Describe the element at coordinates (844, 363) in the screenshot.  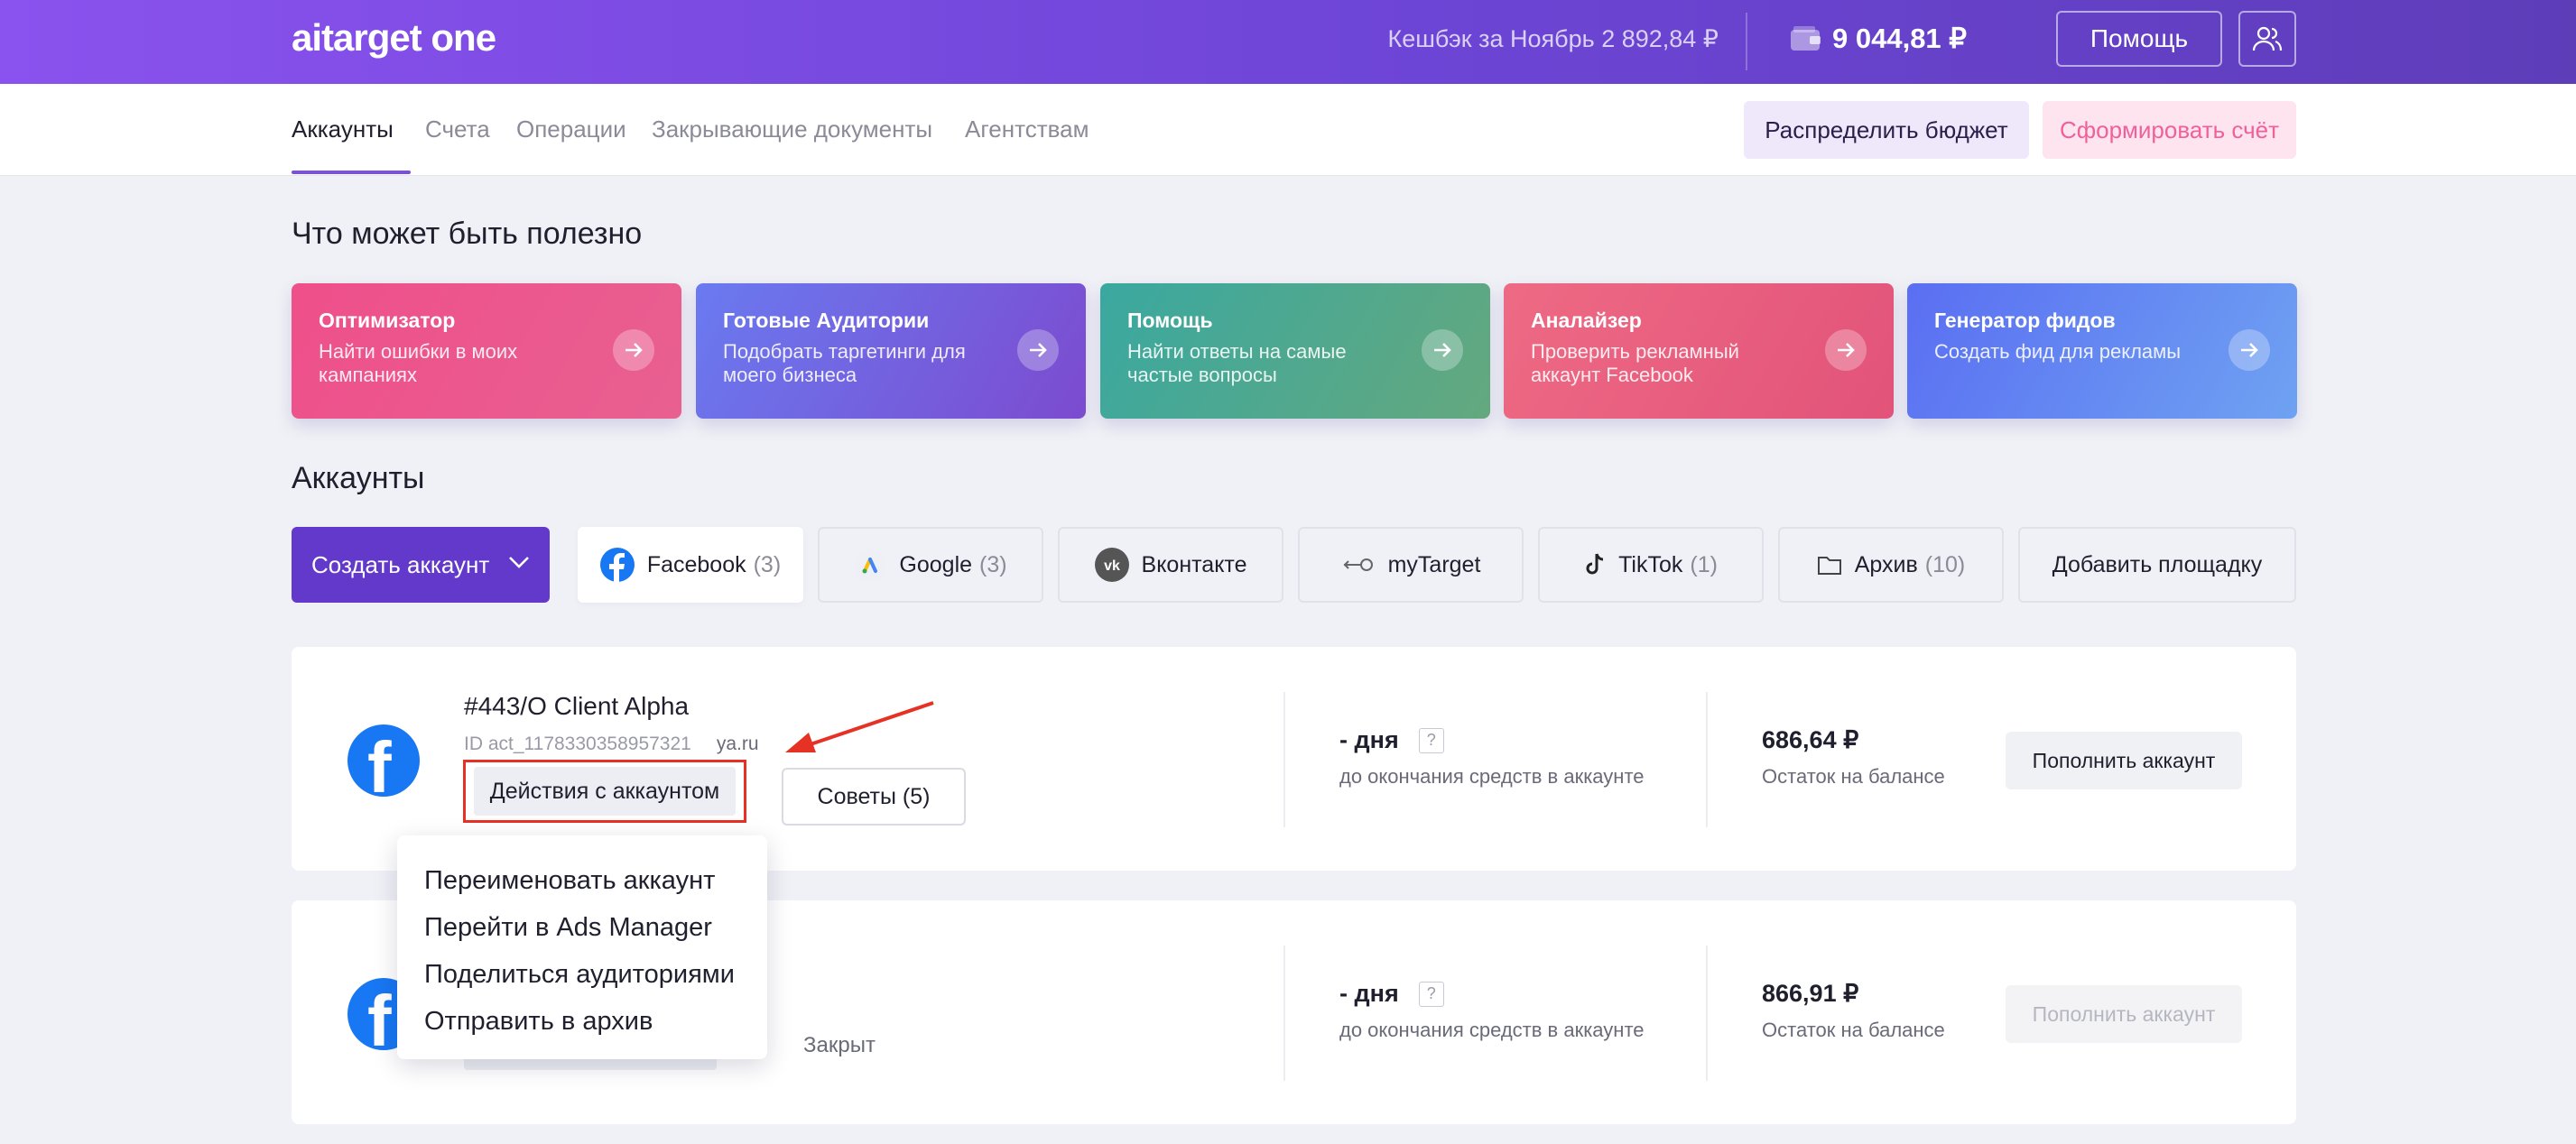
I see `card-desc: Подобрать таргетинги для моего бизнеса` at that location.